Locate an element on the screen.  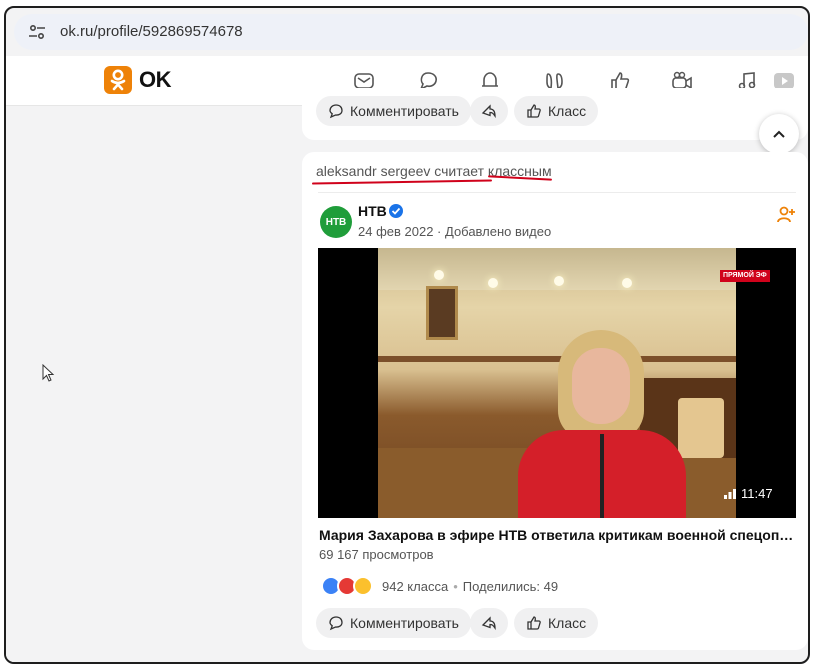
sad-reaction-icon is located at coordinates (363, 586).